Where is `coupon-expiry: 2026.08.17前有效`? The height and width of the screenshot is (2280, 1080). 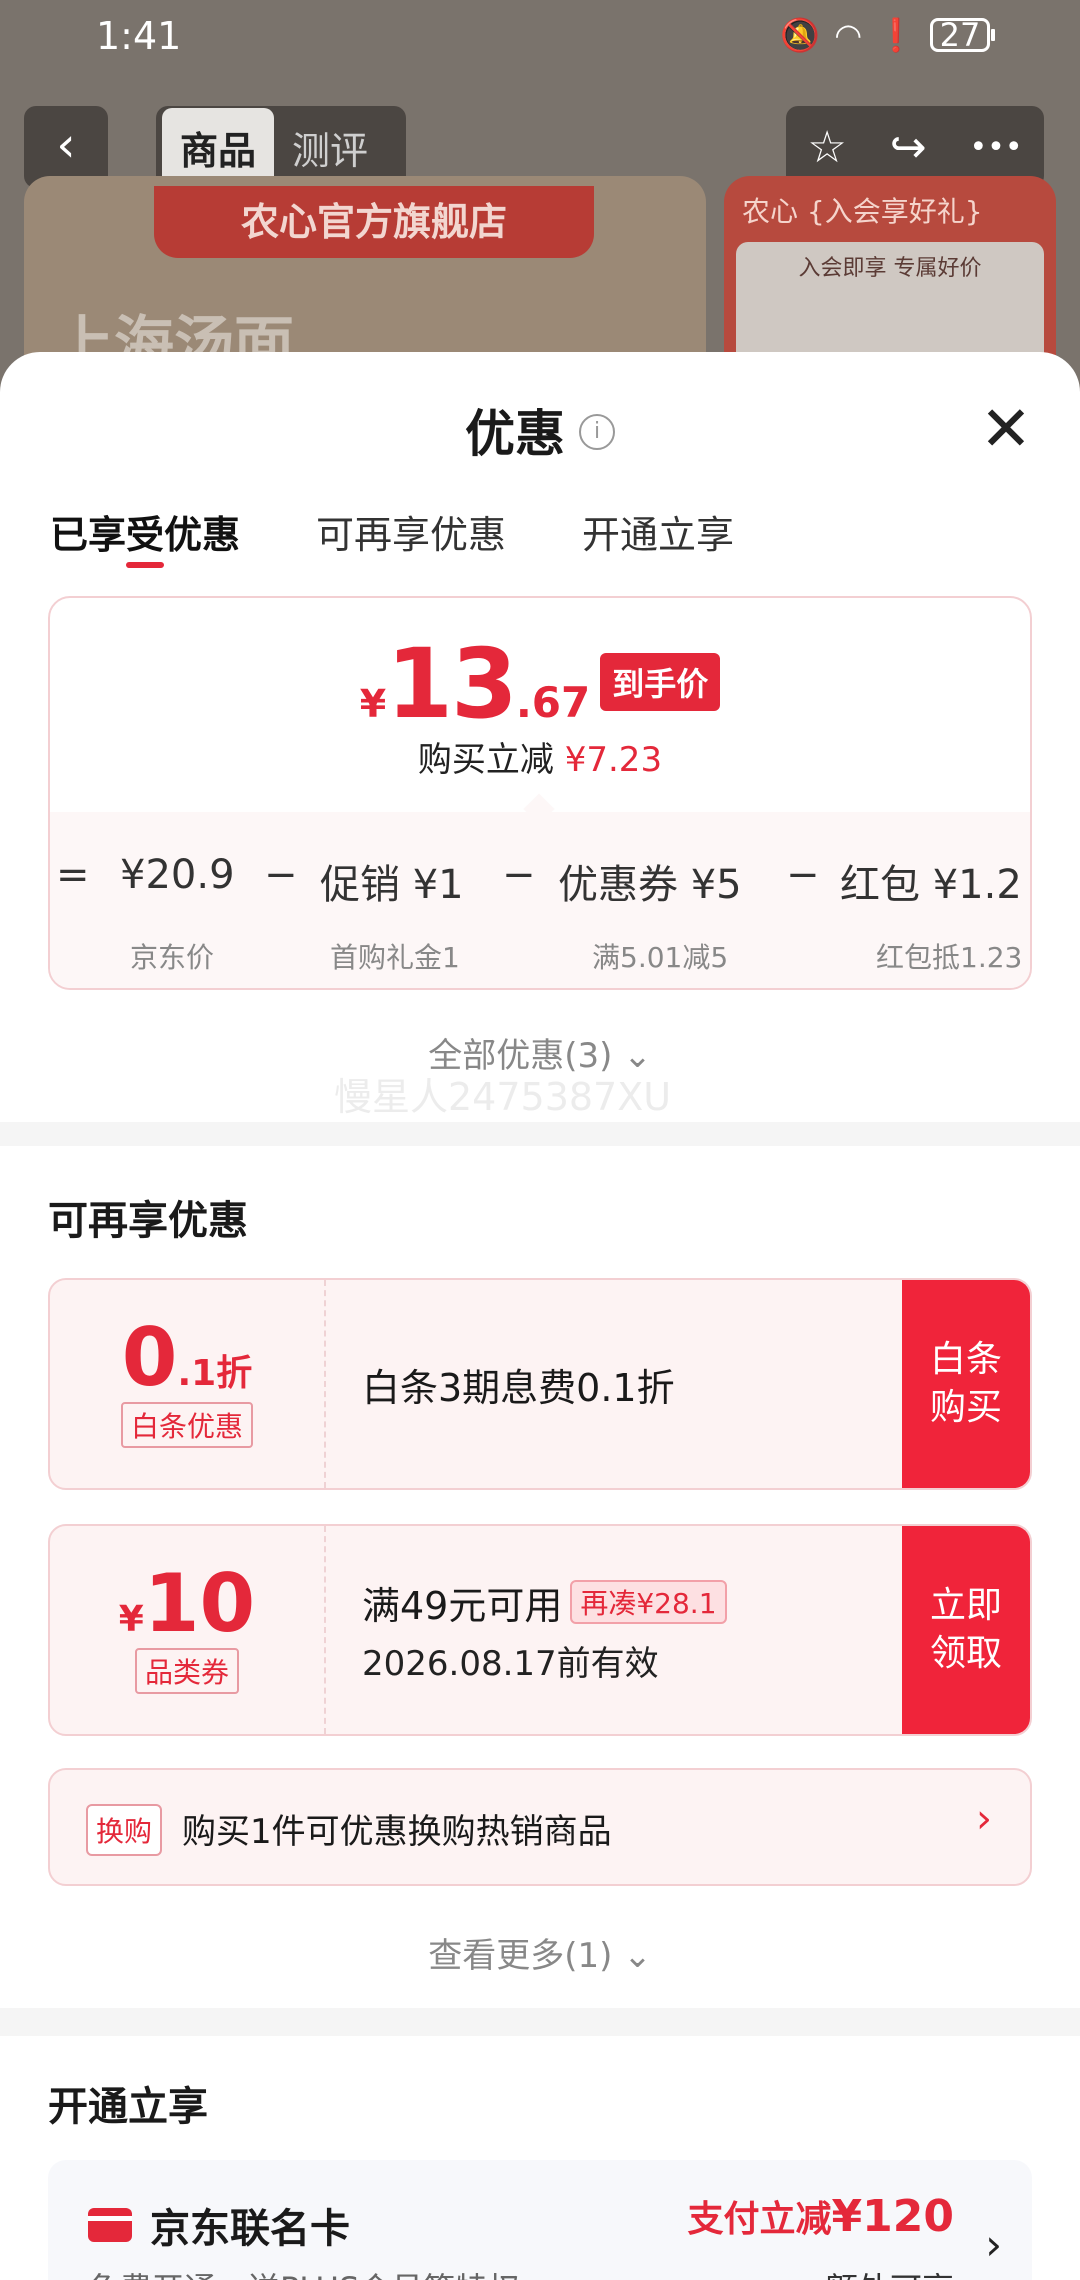
coupon-expiry: 2026.08.17前有效 is located at coordinates (510, 1664).